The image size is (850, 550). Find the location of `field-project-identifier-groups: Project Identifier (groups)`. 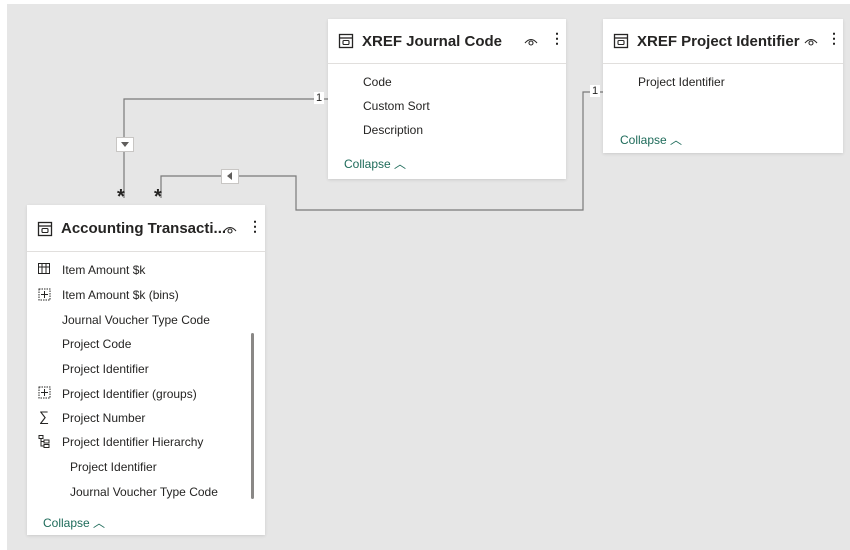

field-project-identifier-groups: Project Identifier (groups) is located at coordinates (129, 394).